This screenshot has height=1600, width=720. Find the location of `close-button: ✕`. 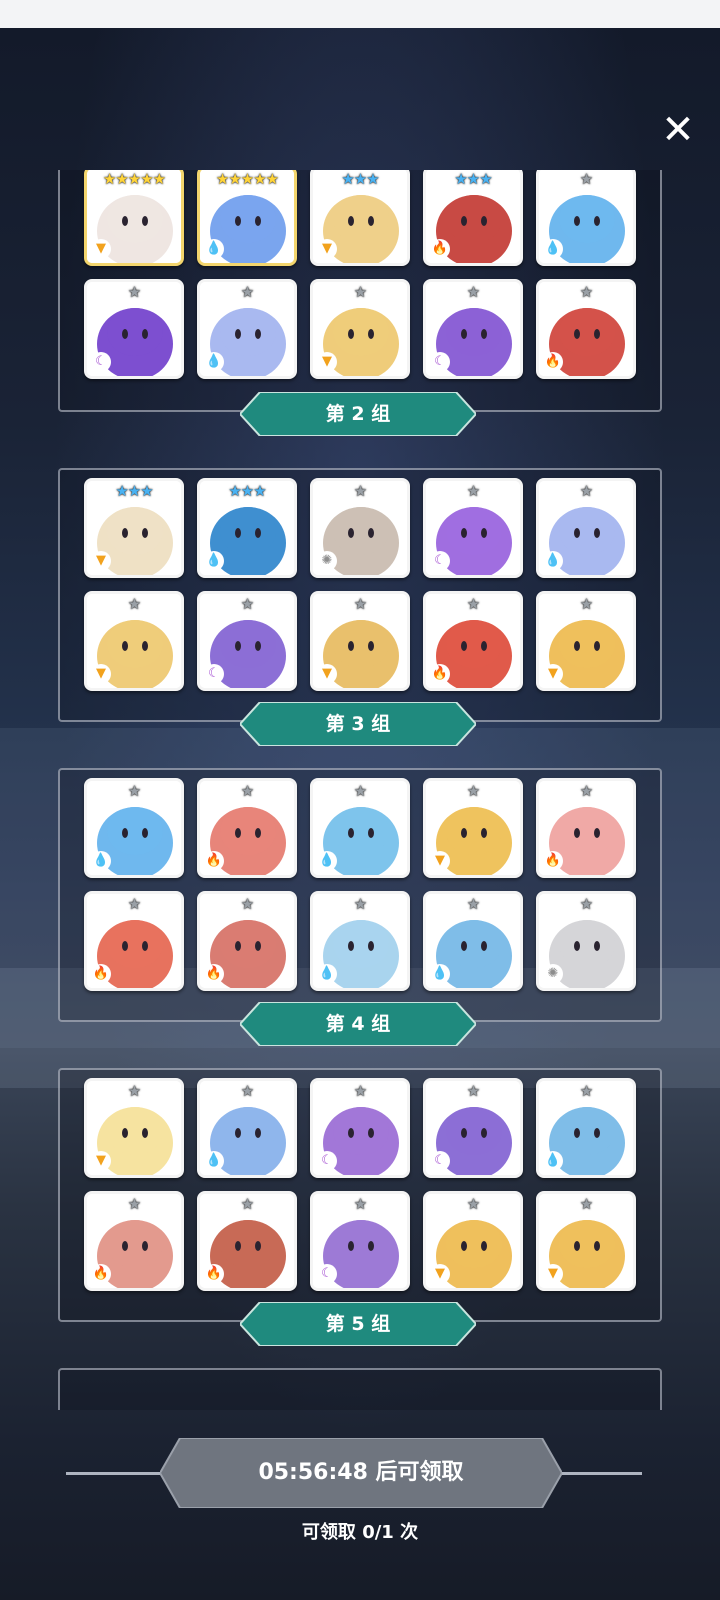

close-button: ✕ is located at coordinates (678, 130).